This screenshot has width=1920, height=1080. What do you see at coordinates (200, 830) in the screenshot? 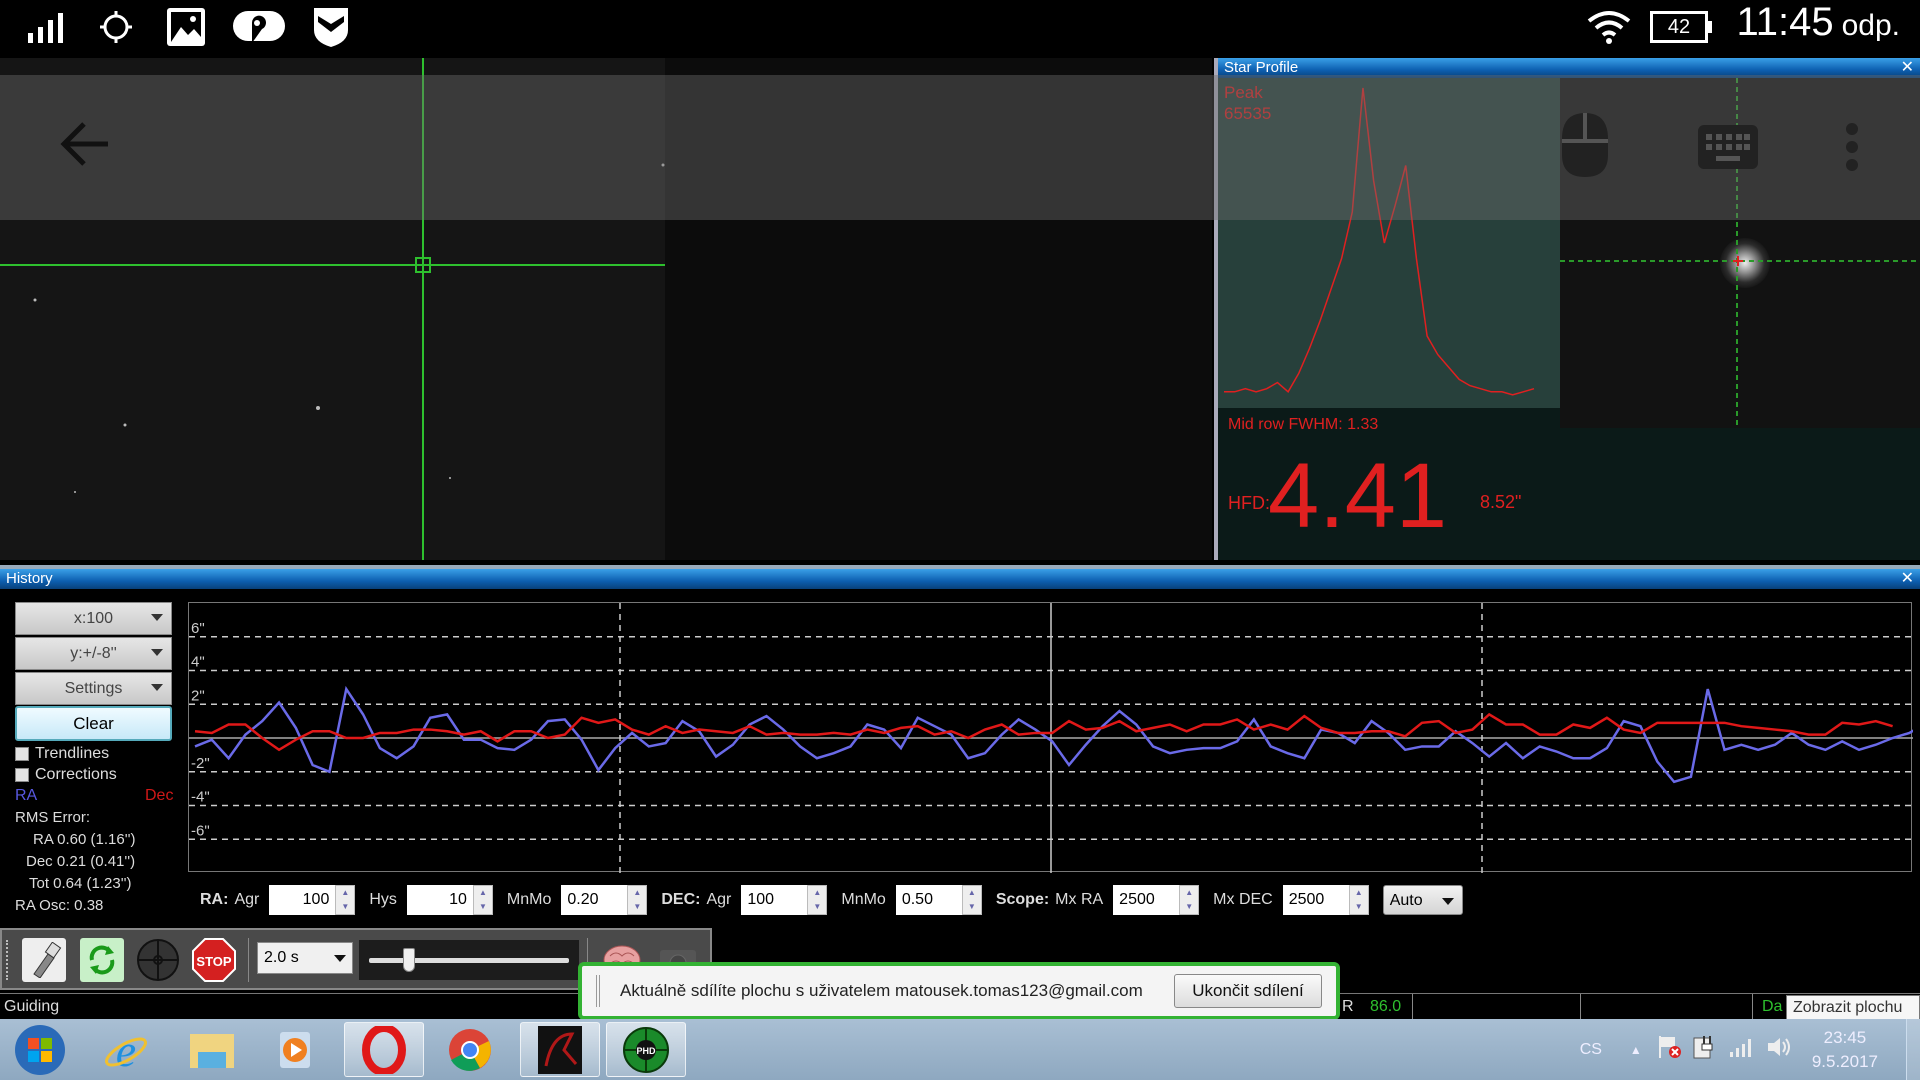
I see `y-tick-label: -6"` at bounding box center [200, 830].